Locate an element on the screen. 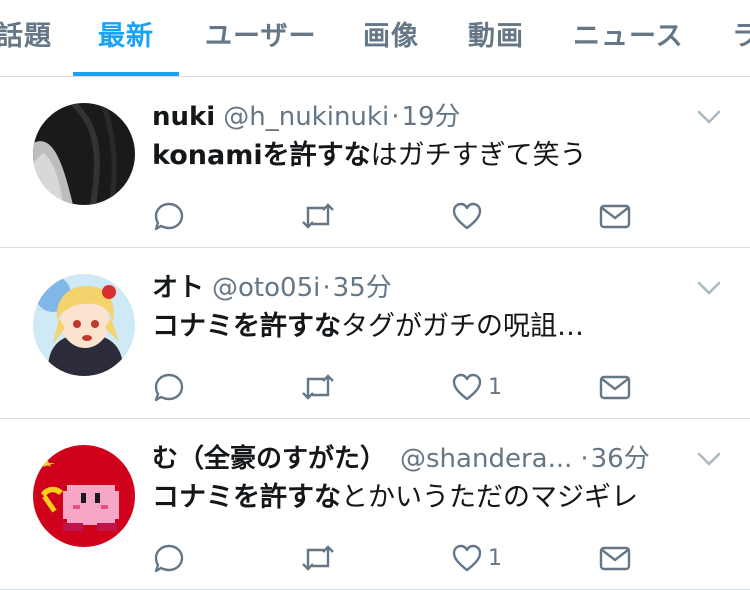 This screenshot has width=750, height=590. anime-character-image is located at coordinates (84, 325).